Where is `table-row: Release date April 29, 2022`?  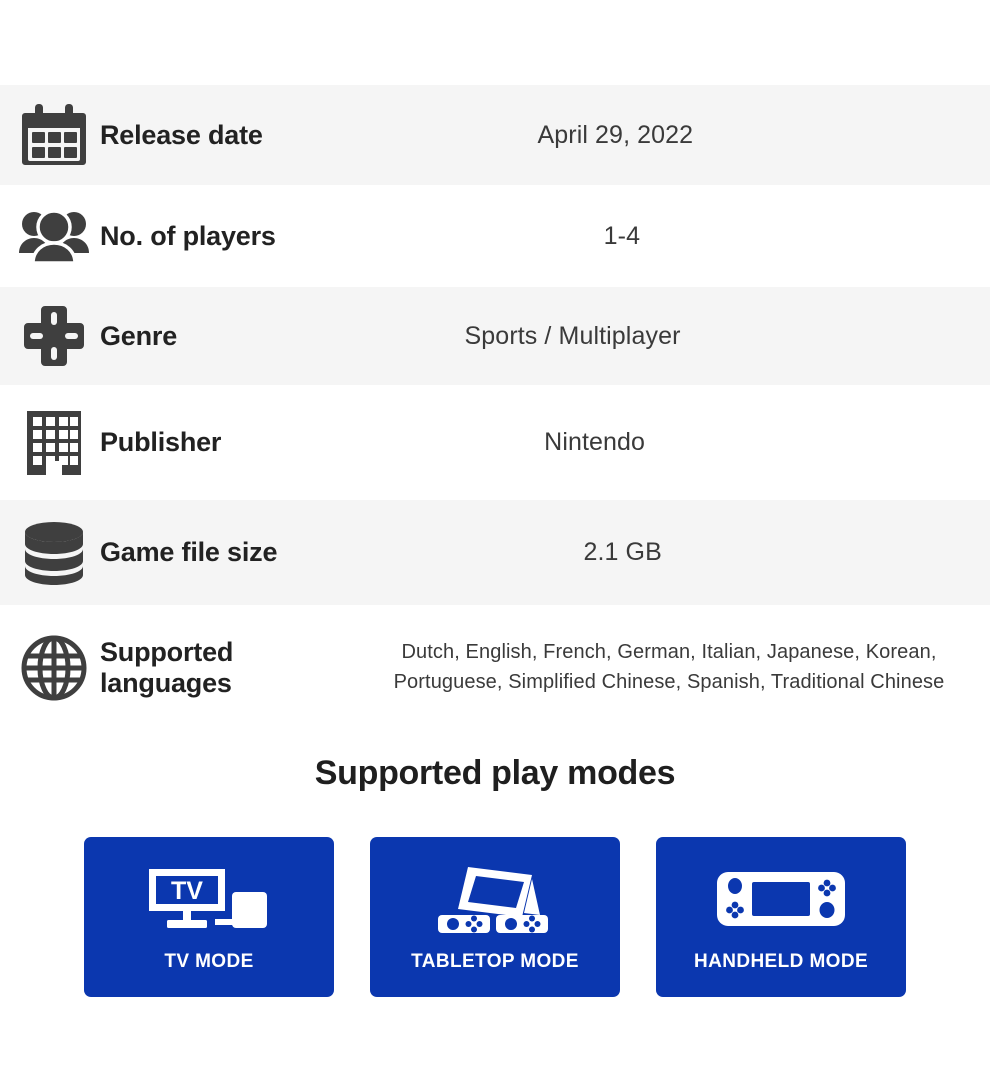
table-row: Release date April 29, 2022 is located at coordinates (495, 135).